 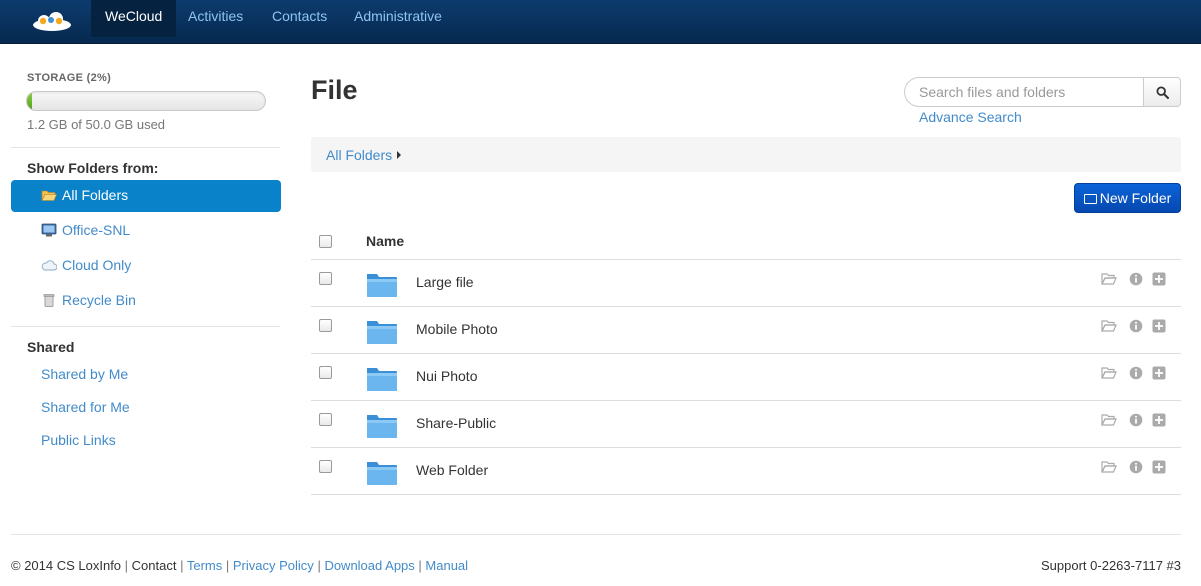 I want to click on monitor-icon, so click(x=49, y=230).